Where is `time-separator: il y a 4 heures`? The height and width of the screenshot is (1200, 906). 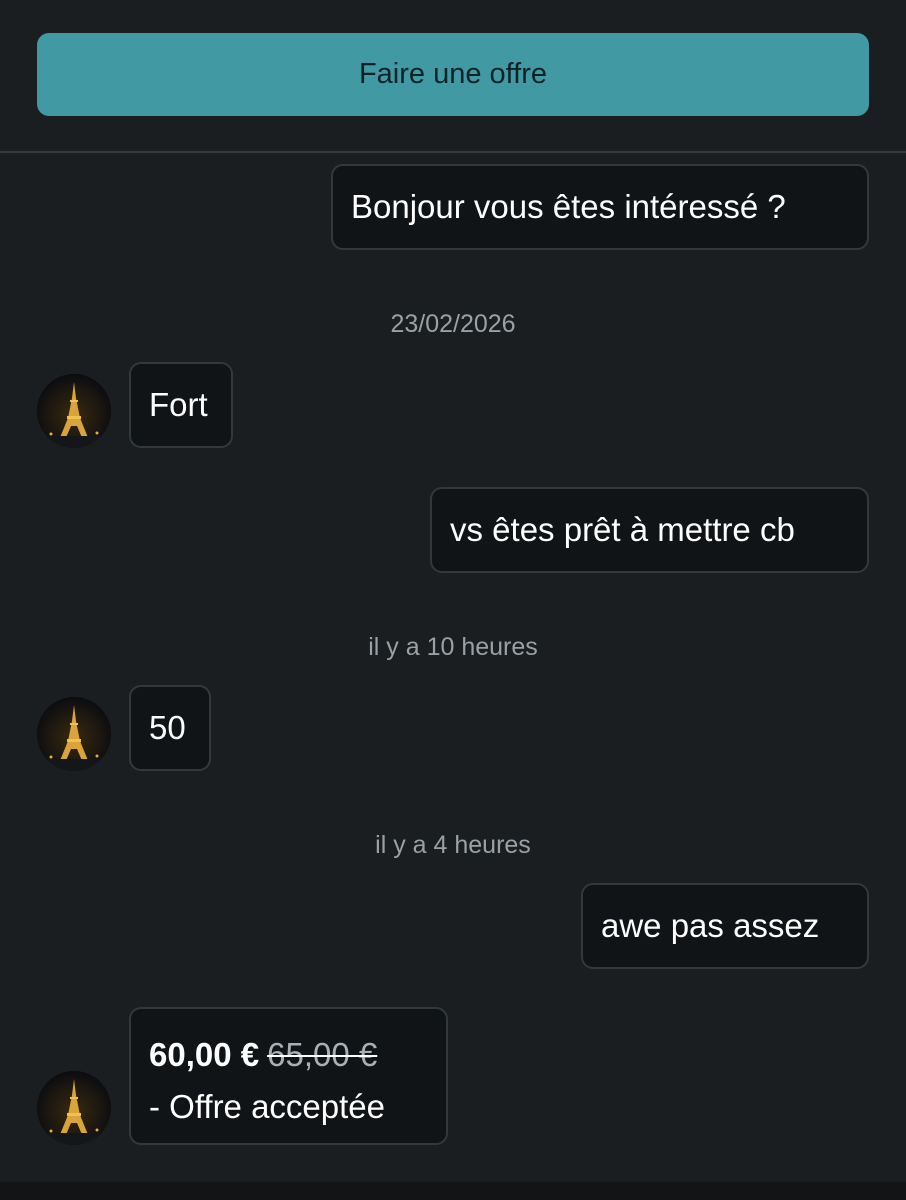
time-separator: il y a 4 heures is located at coordinates (453, 845).